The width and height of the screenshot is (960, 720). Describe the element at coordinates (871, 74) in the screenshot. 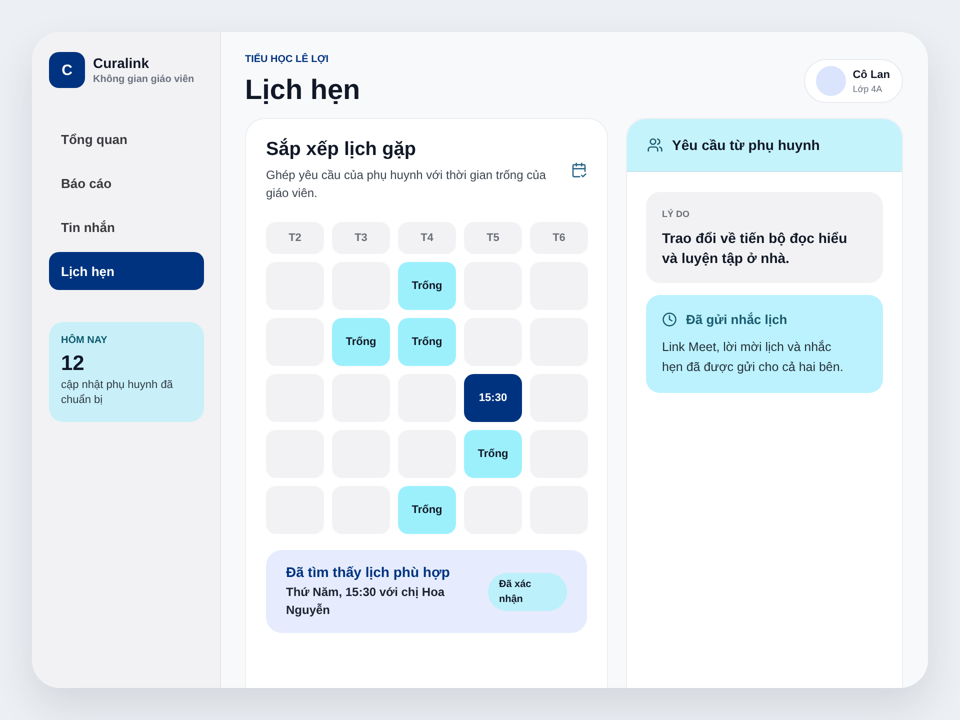

I see `profile-name: Cô Lan` at that location.